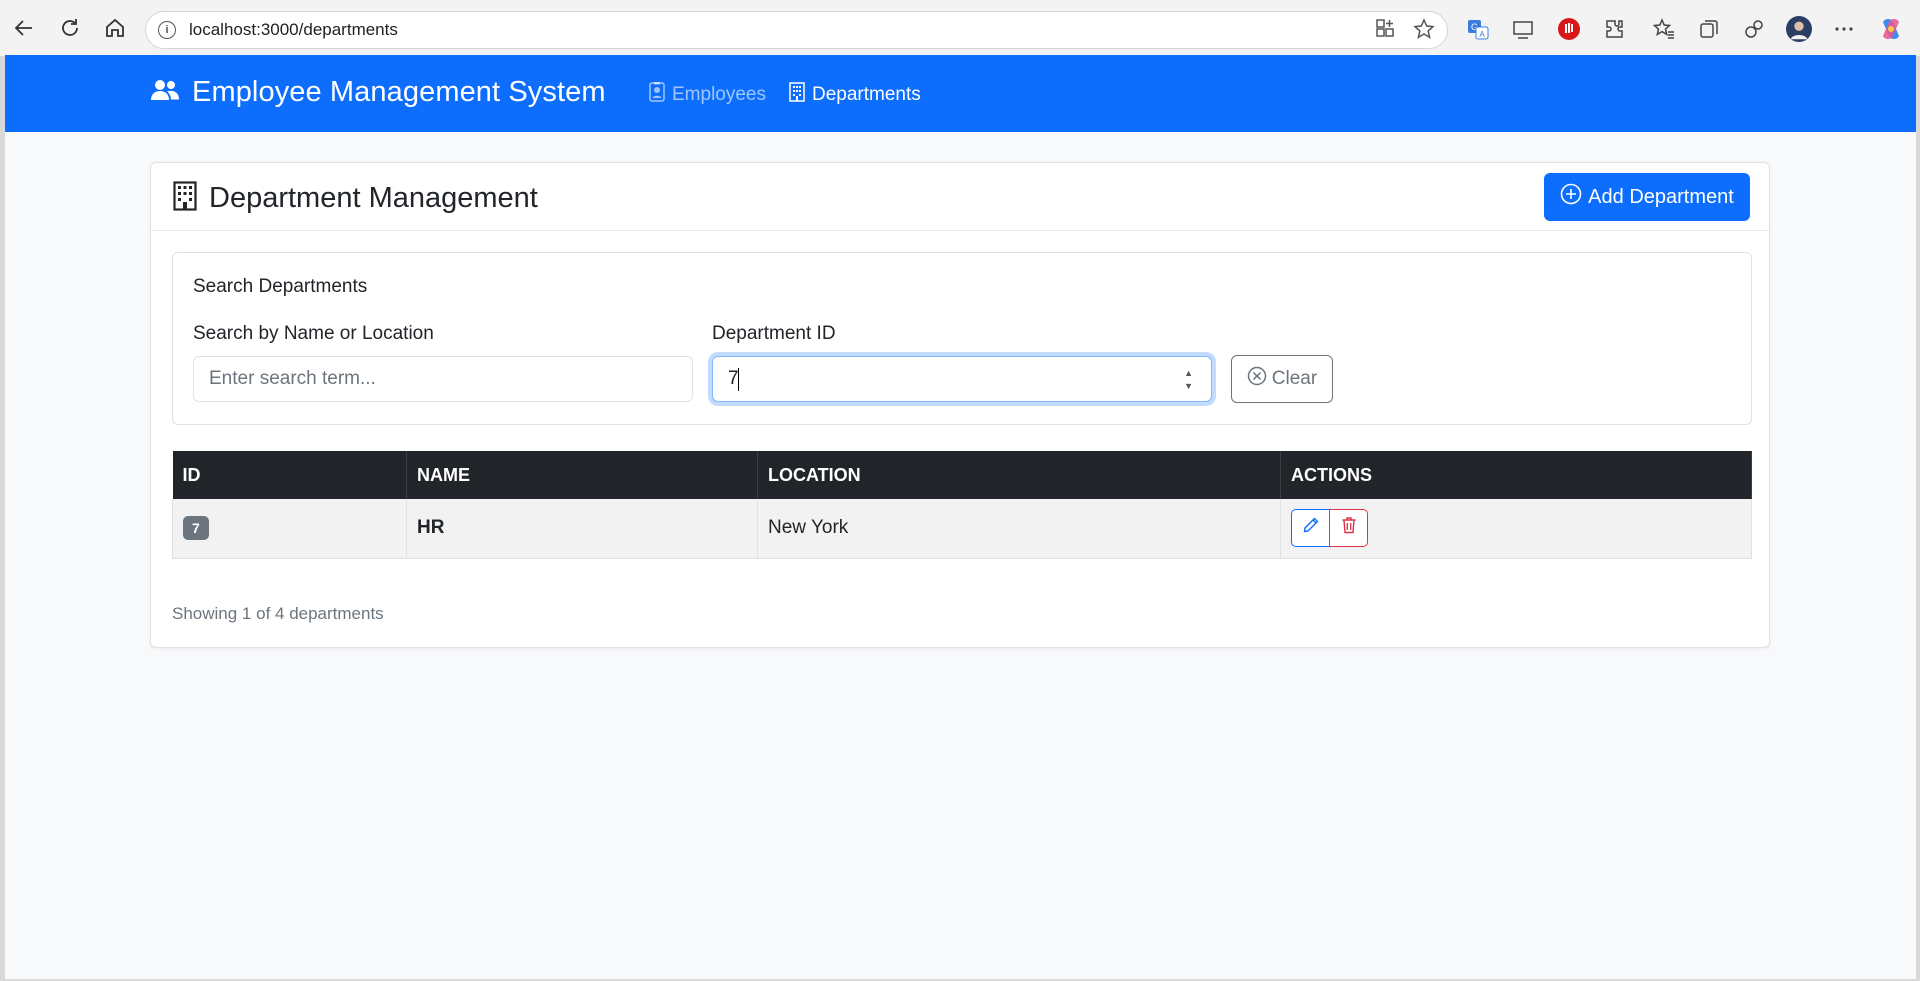  I want to click on add-department-button: Add Department, so click(1647, 197).